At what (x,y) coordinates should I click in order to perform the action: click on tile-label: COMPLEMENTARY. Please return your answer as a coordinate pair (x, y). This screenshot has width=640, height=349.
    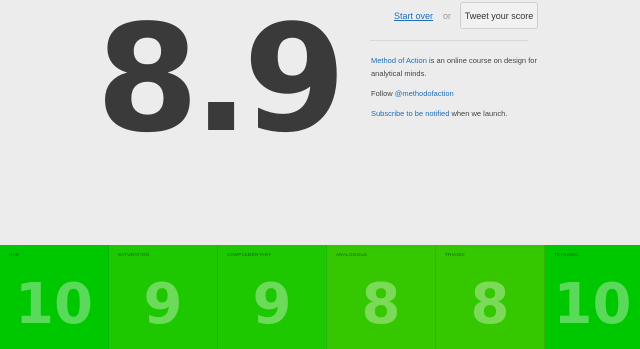
    Looking at the image, I should click on (249, 254).